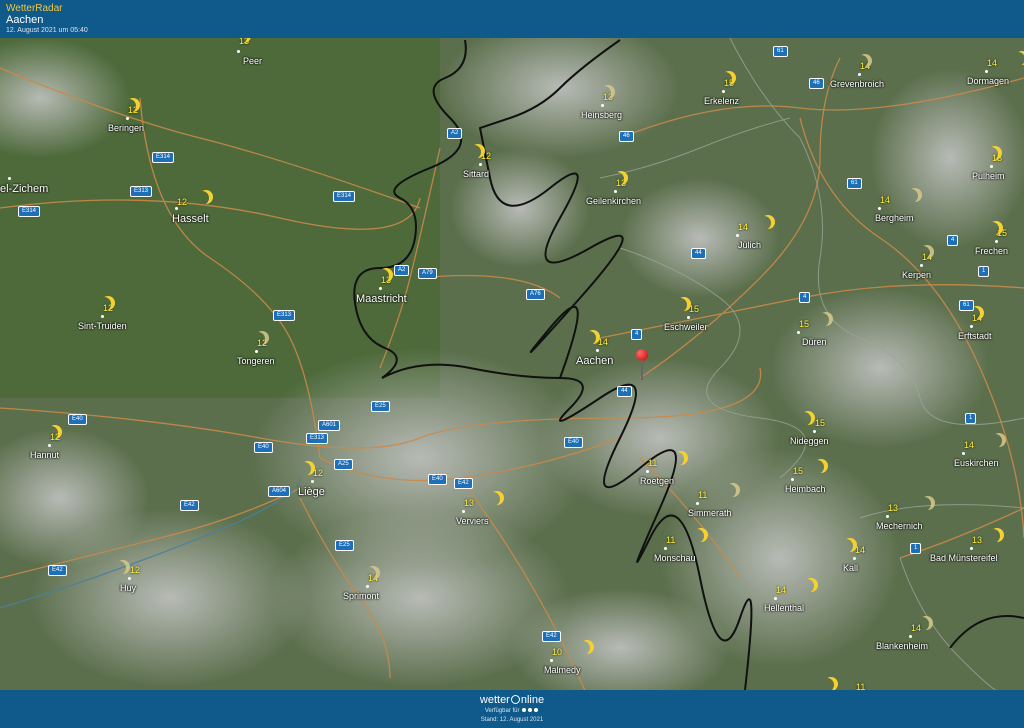 Image resolution: width=1024 pixels, height=728 pixels. Describe the element at coordinates (135, 570) in the screenshot. I see `temperature-label: 12` at that location.